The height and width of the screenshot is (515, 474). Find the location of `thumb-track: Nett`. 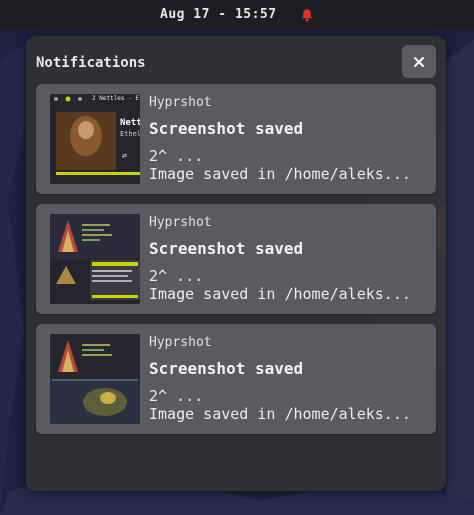

thumb-track: Nett is located at coordinates (130, 123).